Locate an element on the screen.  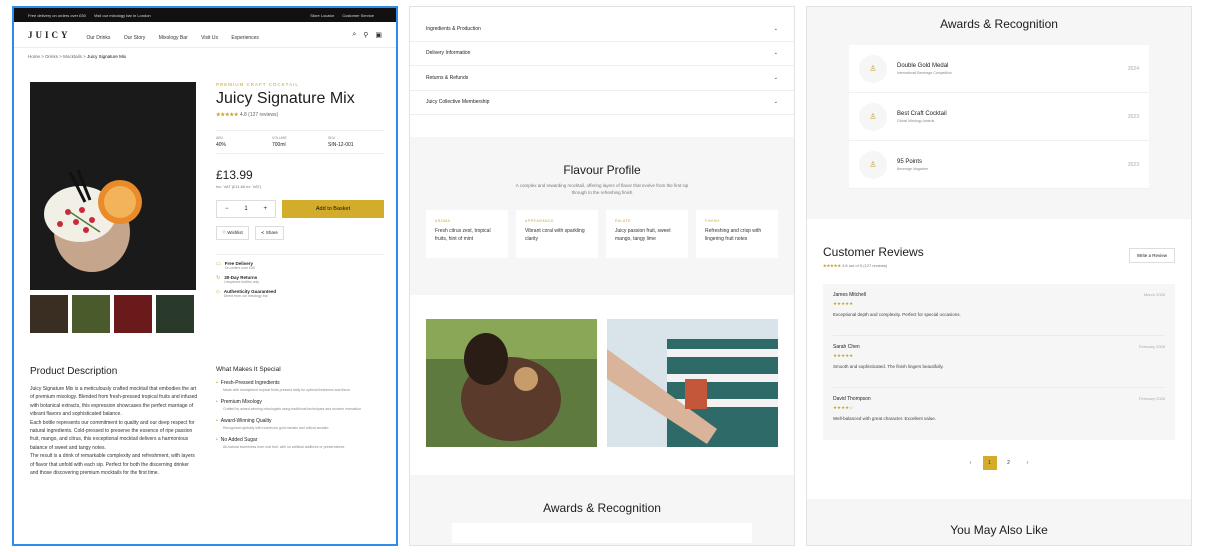
product-gallery is located at coordinates (113, 207).